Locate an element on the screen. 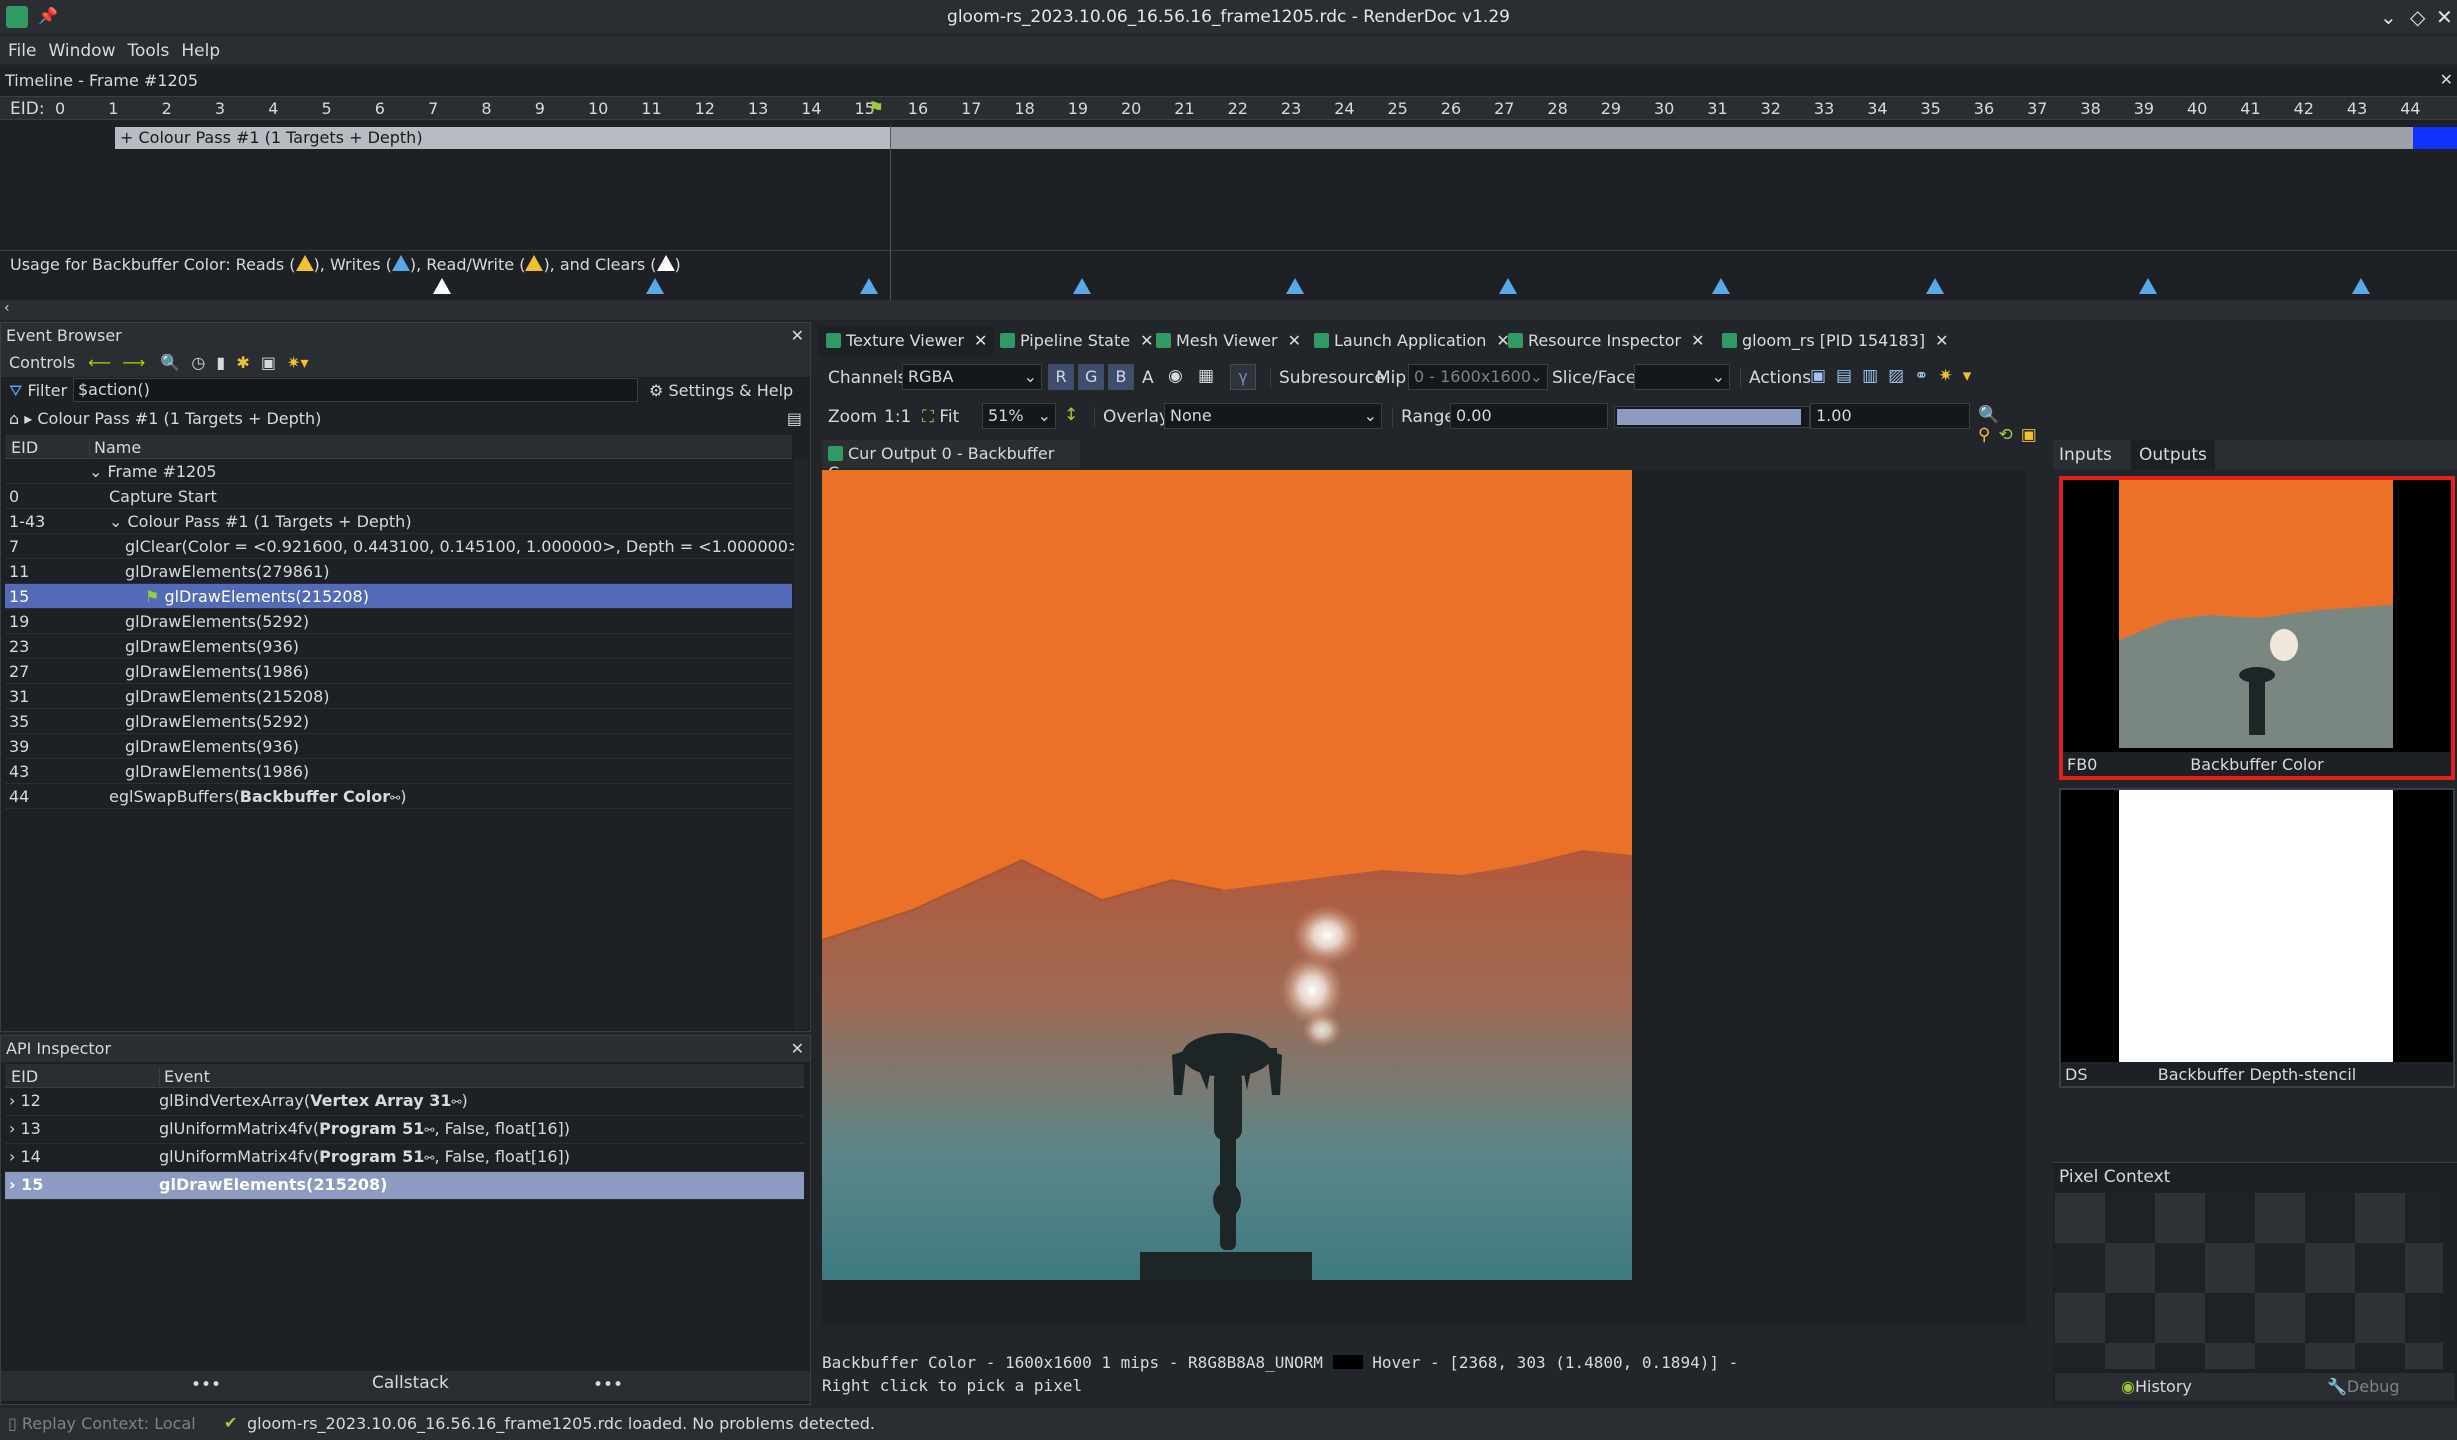 The image size is (2457, 1440). eid-tick: 37 is located at coordinates (2037, 108).